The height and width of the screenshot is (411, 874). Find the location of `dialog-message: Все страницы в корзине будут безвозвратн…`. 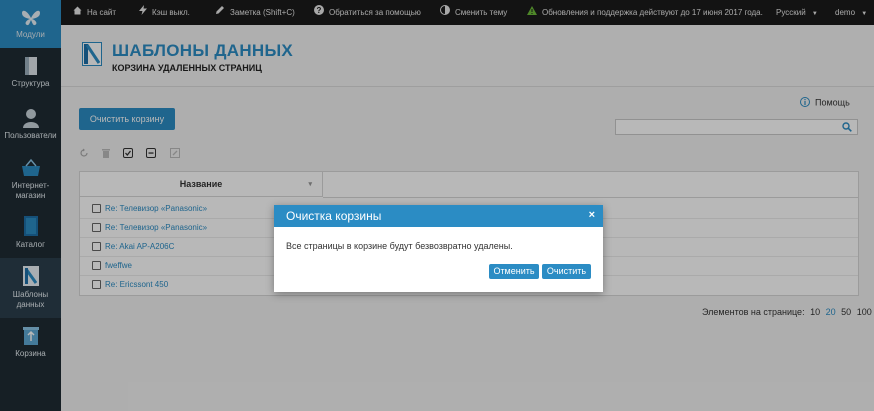

dialog-message: Все страницы в корзине будут безвозвратн… is located at coordinates (399, 246).